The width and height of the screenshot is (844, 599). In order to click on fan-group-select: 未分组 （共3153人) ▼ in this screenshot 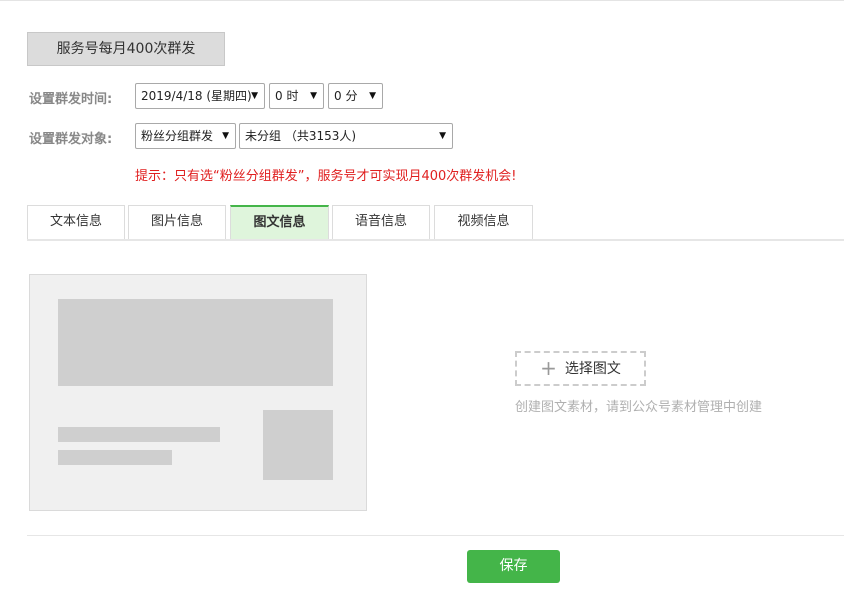, I will do `click(346, 136)`.